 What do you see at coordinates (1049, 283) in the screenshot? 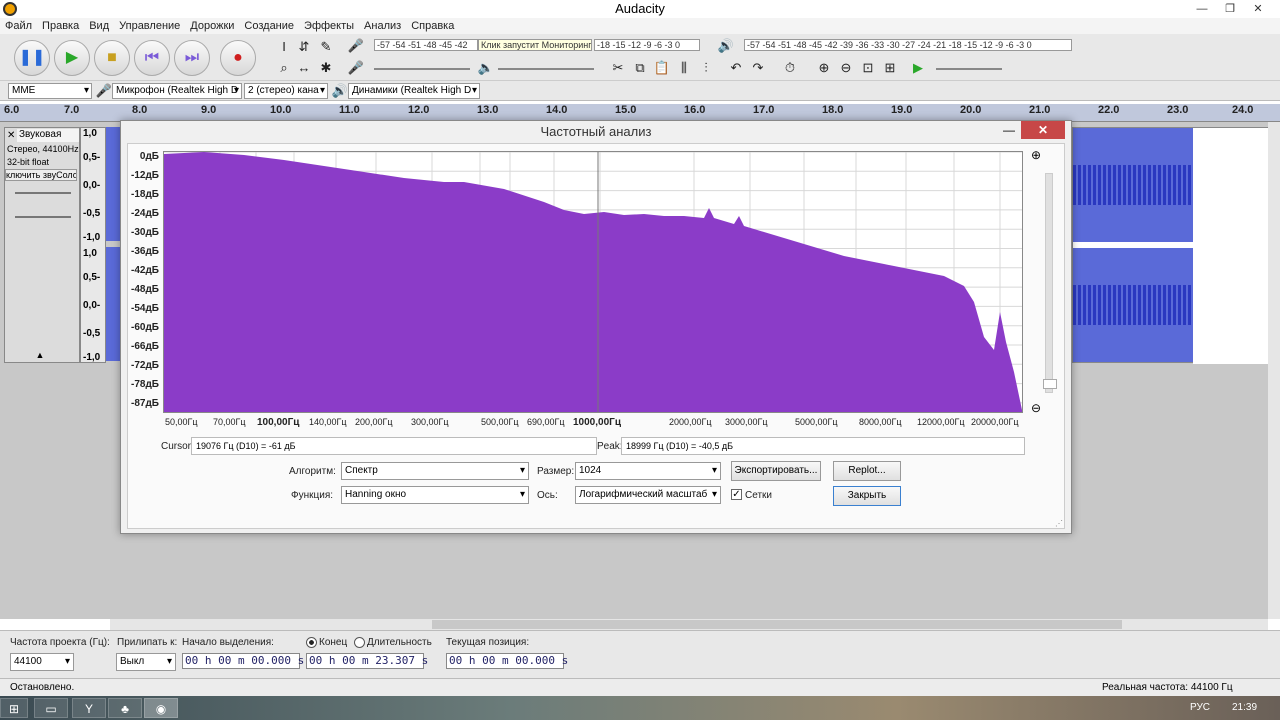
I see `plot-zoom-slider` at bounding box center [1049, 283].